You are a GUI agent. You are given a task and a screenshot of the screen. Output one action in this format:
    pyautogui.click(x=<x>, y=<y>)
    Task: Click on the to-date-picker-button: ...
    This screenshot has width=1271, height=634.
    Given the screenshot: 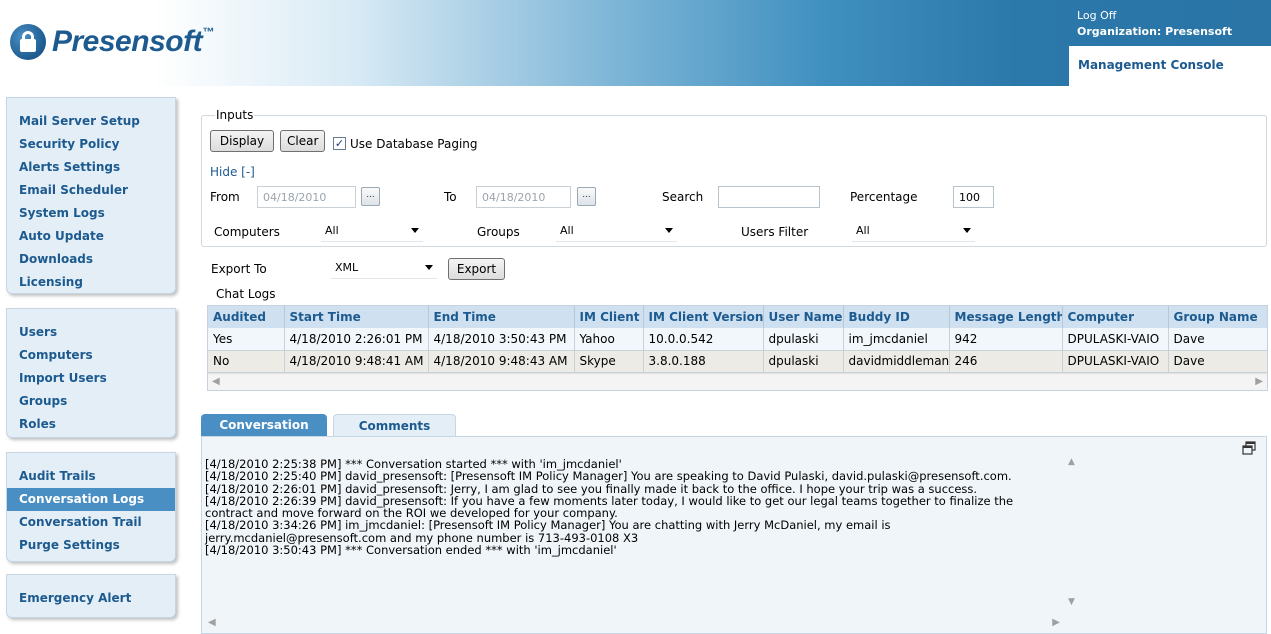 What is the action you would take?
    pyautogui.click(x=586, y=196)
    